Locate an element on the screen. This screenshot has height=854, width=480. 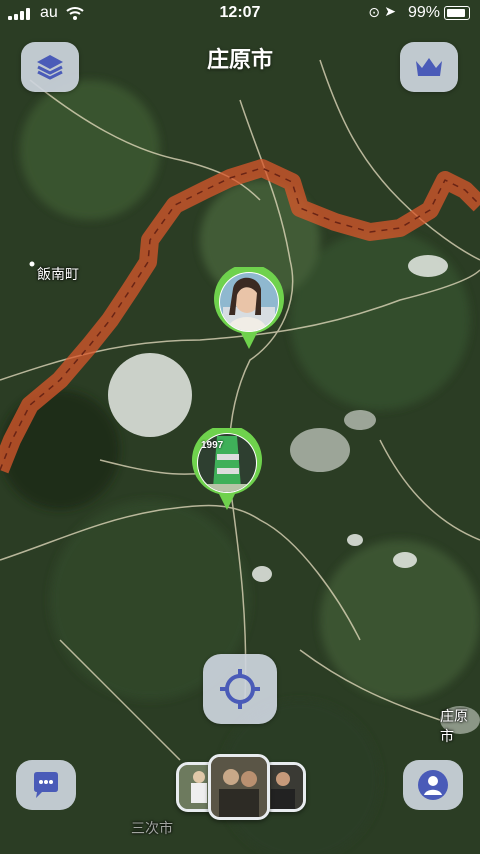
premium-button is located at coordinates (429, 67).